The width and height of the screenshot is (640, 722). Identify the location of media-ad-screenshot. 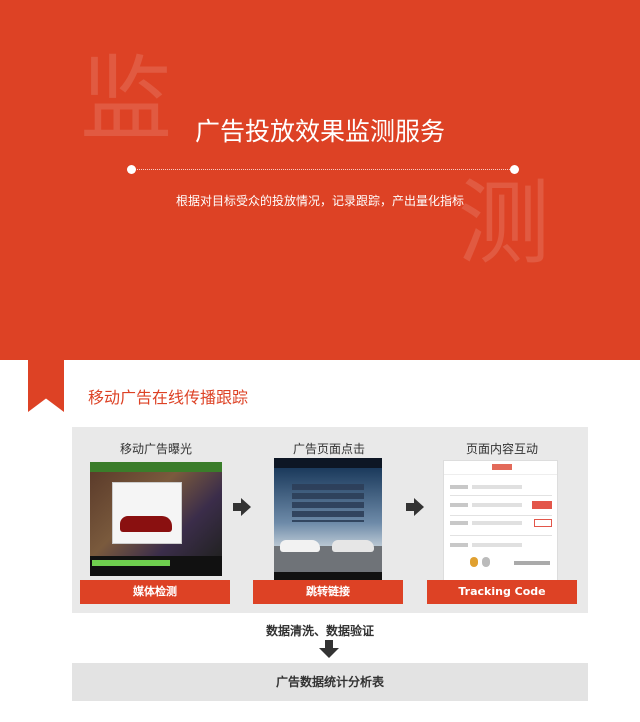
(156, 519).